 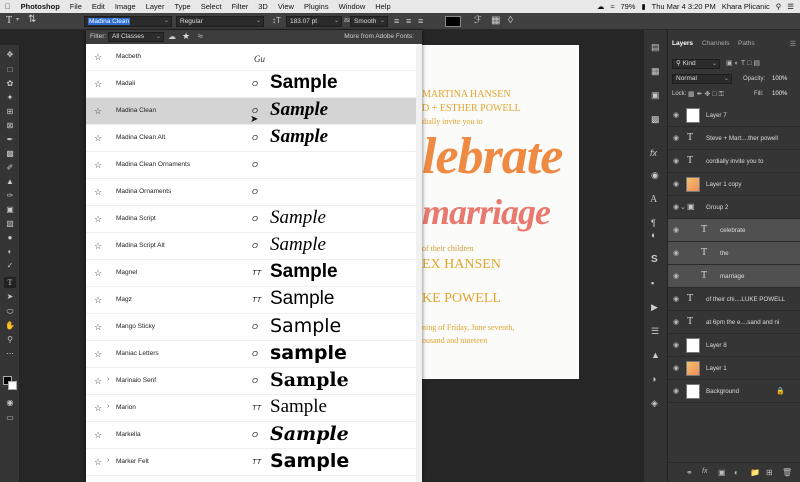 What do you see at coordinates (286, 6) in the screenshot?
I see `menu-view: View` at bounding box center [286, 6].